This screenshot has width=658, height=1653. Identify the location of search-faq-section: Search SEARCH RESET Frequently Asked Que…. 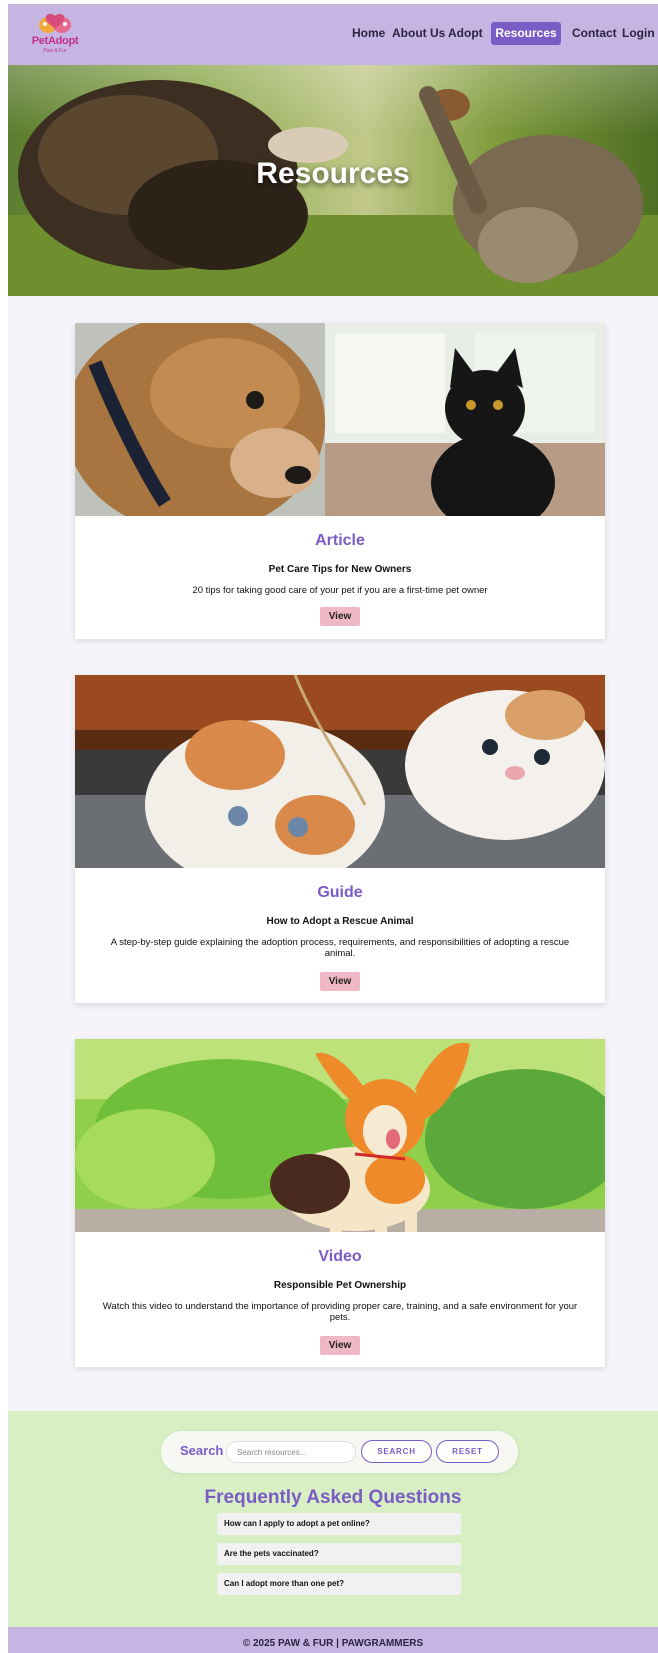
(333, 1519).